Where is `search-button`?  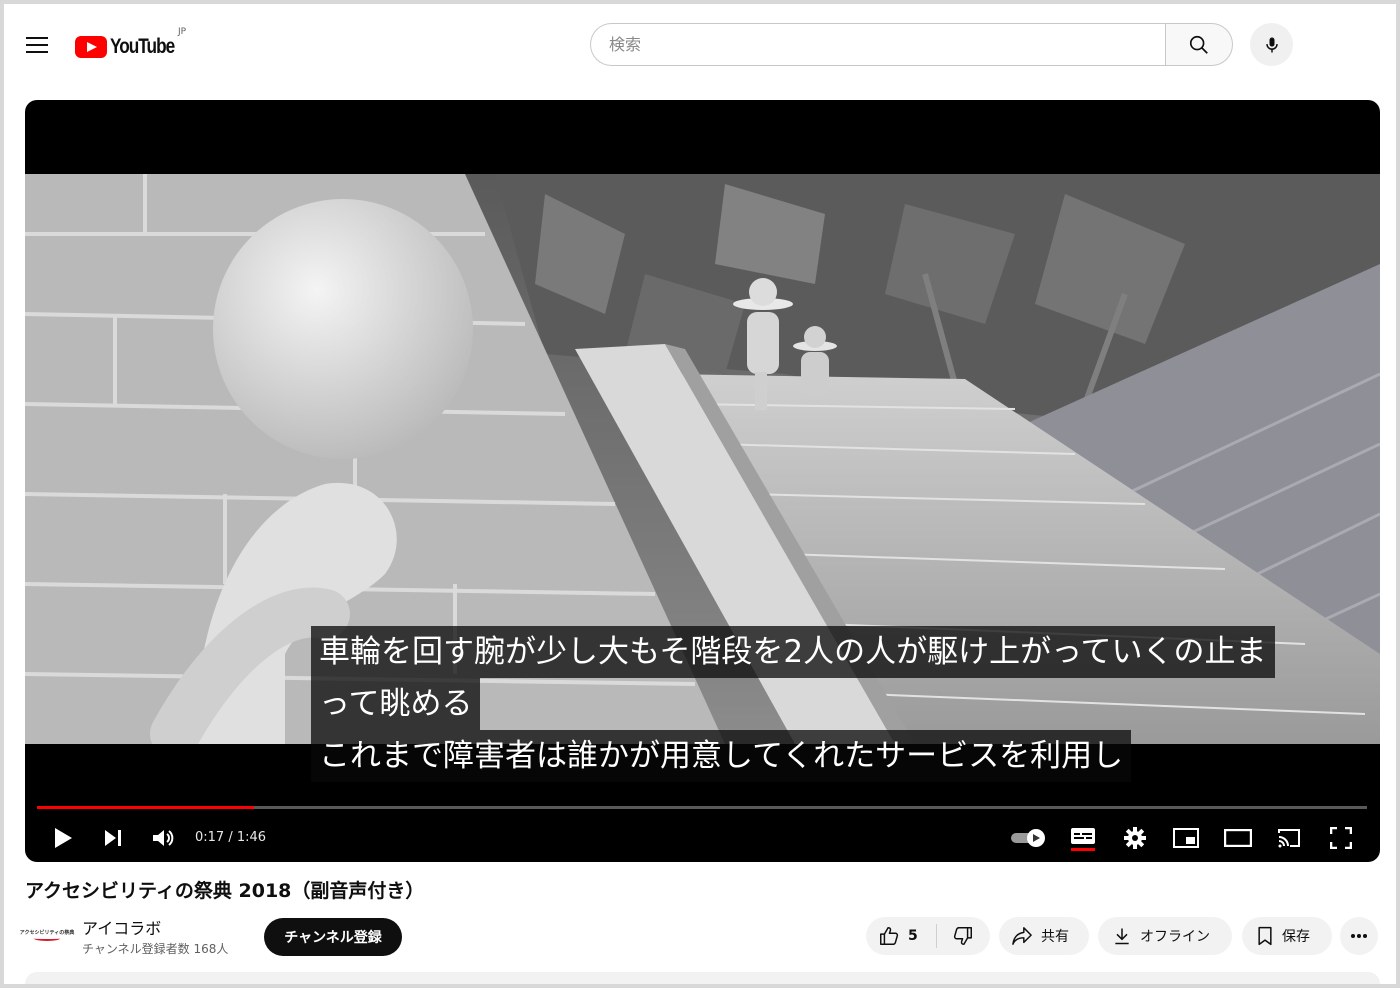 search-button is located at coordinates (1199, 44).